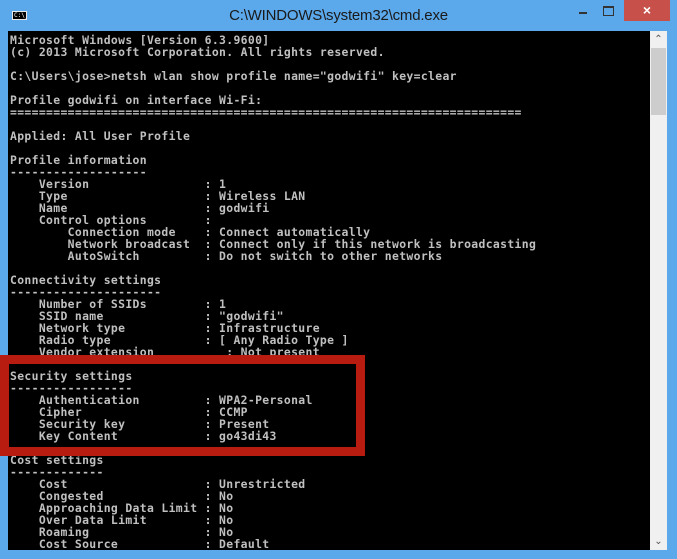  I want to click on console-line: Cost Source : Default, so click(140, 543).